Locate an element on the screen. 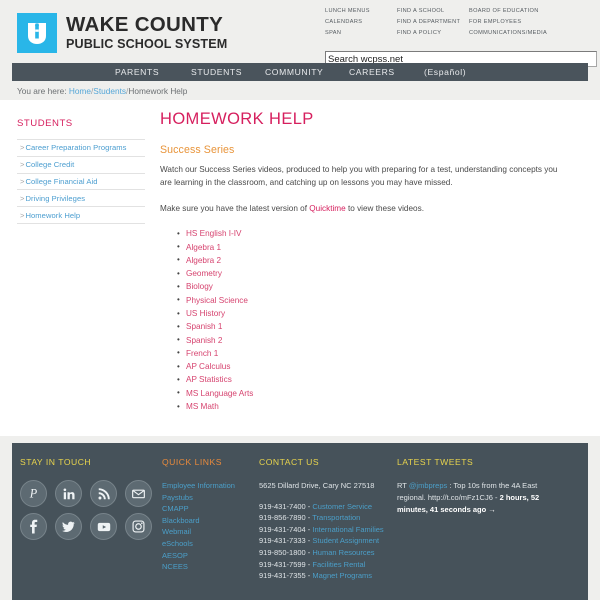  nav-item-students: STUDENTS is located at coordinates (216, 72).